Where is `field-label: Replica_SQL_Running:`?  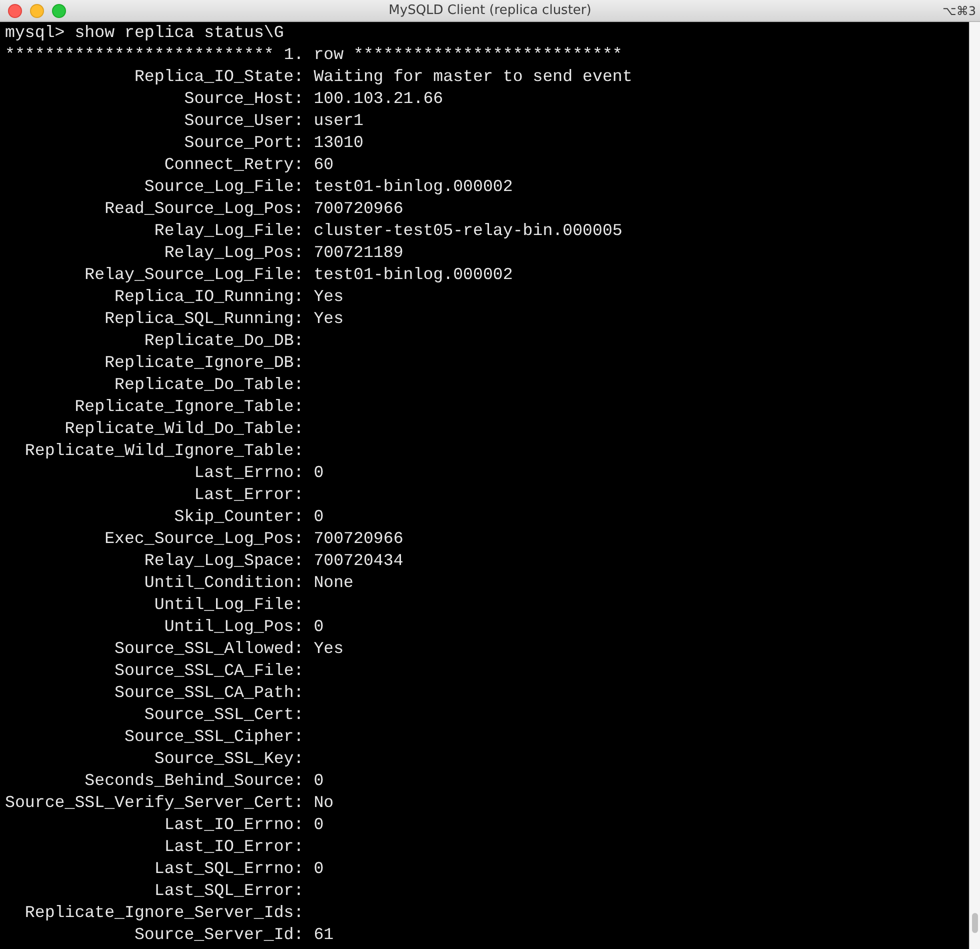
field-label: Replica_SQL_Running: is located at coordinates (204, 319).